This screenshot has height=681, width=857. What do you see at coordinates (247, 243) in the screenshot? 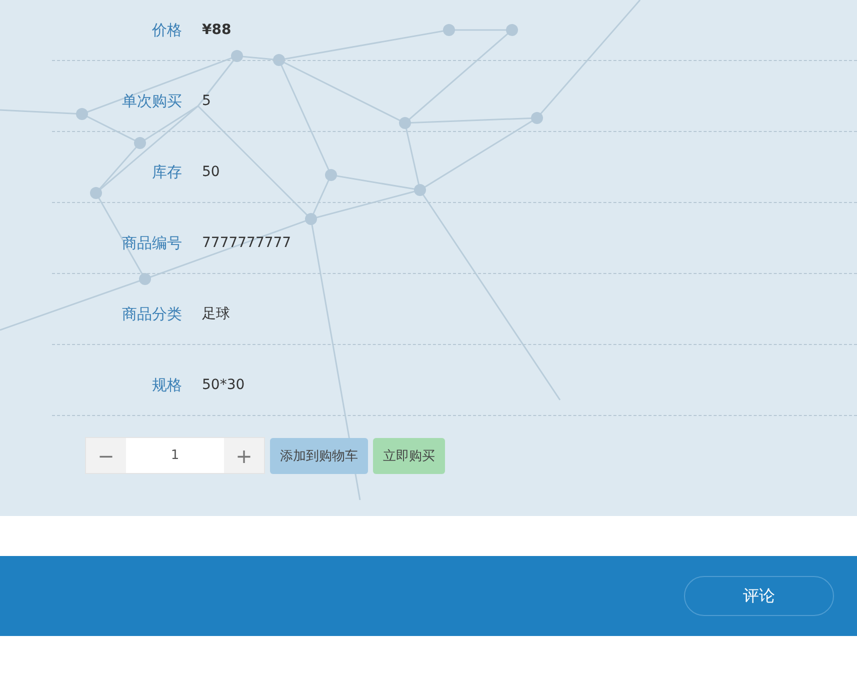
I see `field-value: 7777777777` at bounding box center [247, 243].